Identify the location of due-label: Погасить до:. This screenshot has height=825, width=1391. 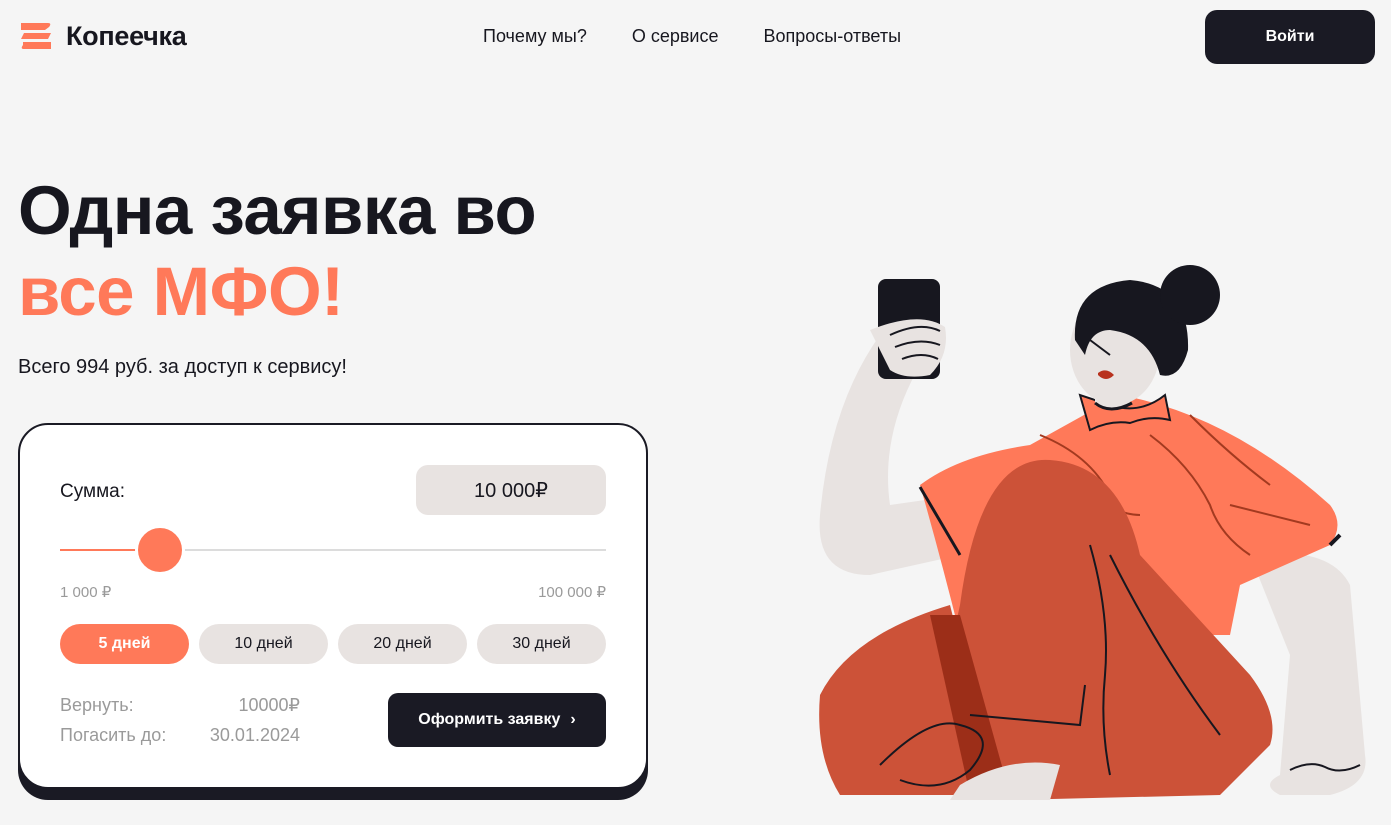
(113, 735).